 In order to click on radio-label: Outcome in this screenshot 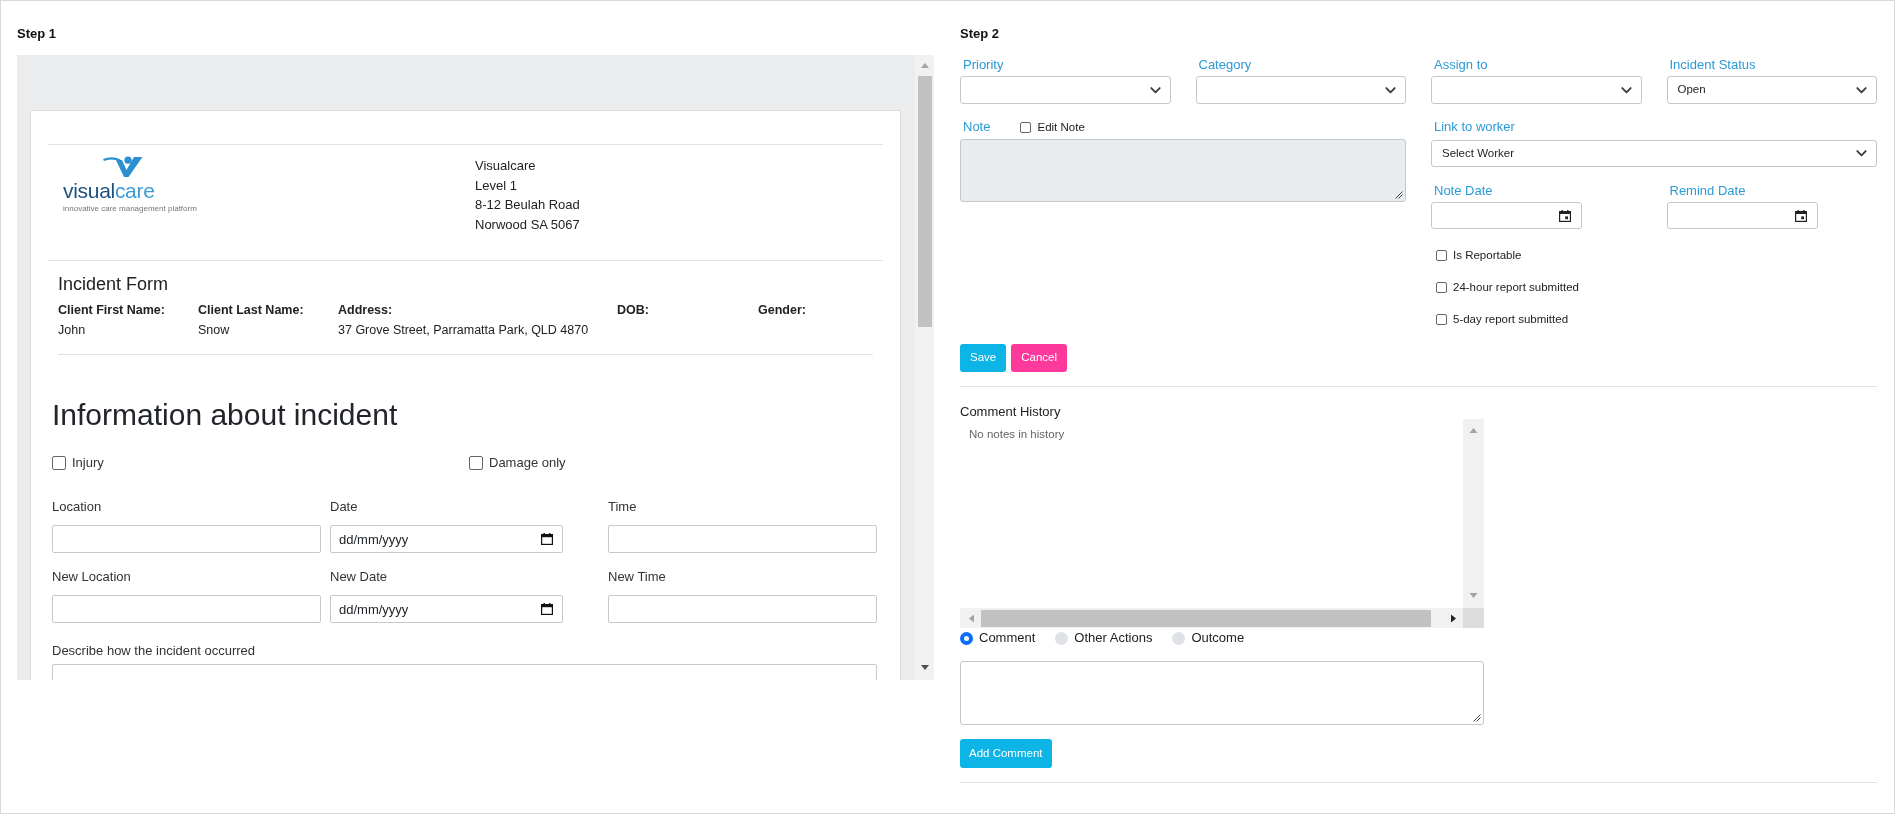, I will do `click(1218, 638)`.